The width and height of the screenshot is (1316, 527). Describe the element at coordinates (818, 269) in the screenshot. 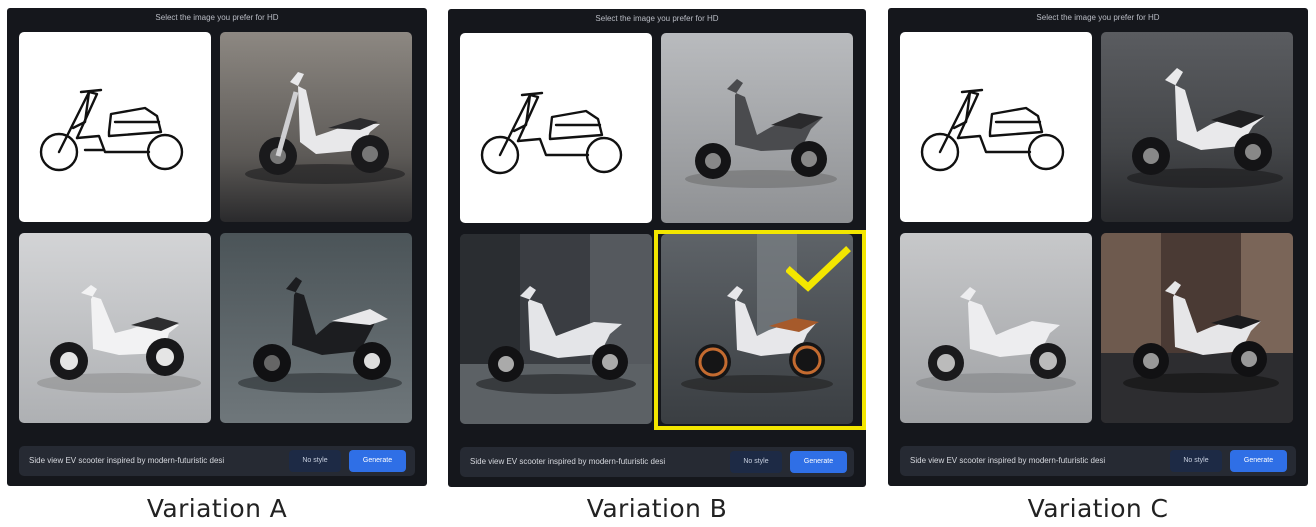

I see `checkmark-icon` at that location.